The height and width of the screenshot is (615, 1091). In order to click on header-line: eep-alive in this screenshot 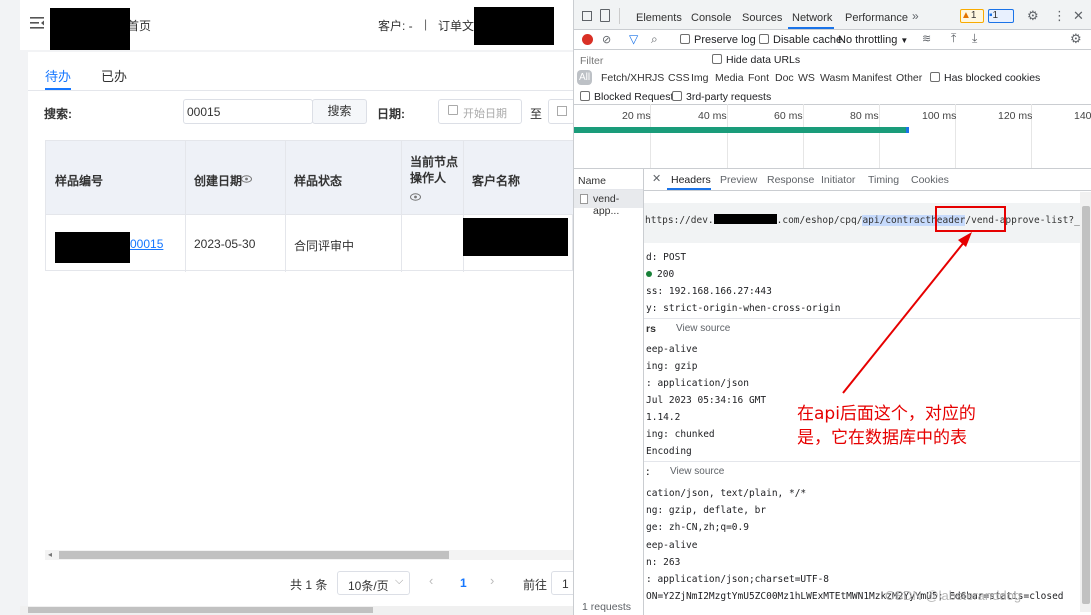, I will do `click(672, 545)`.